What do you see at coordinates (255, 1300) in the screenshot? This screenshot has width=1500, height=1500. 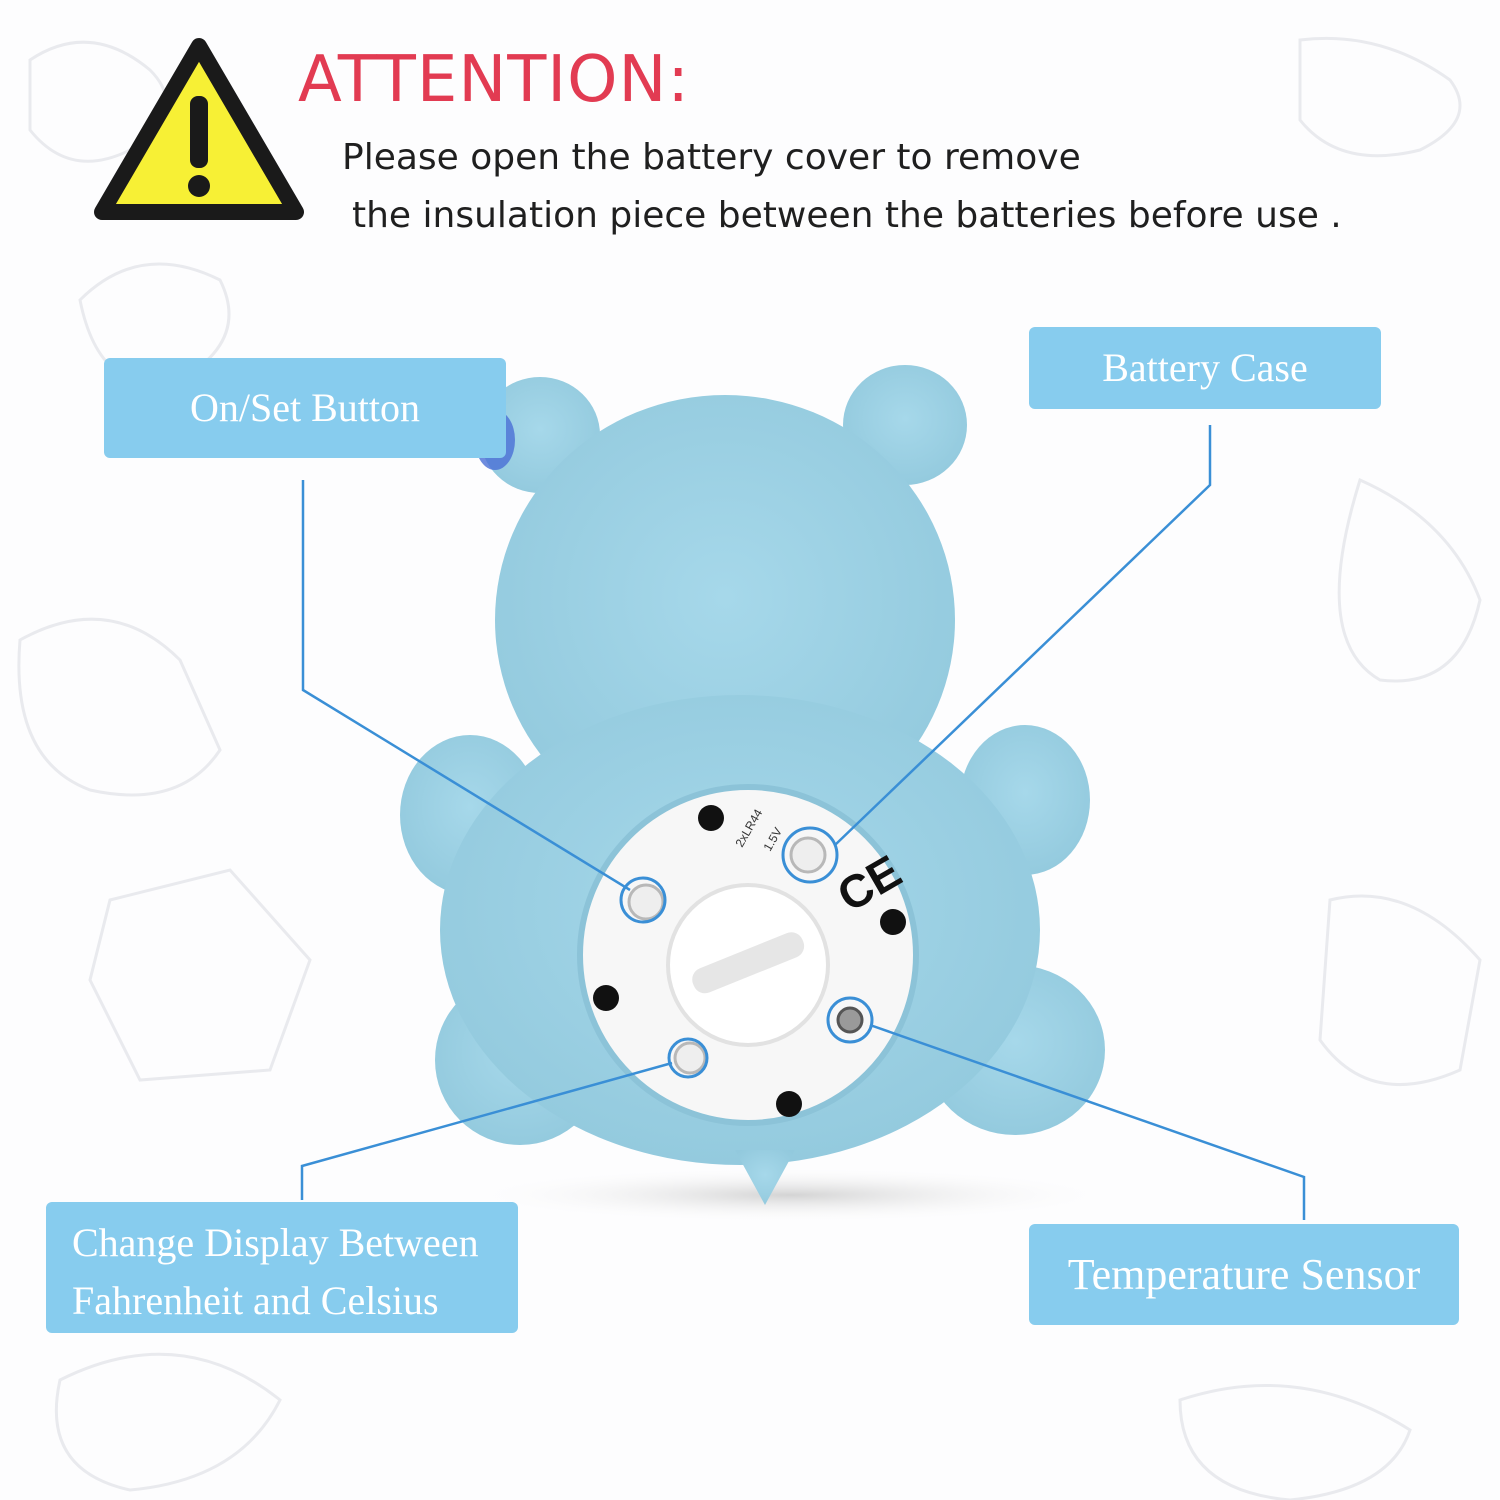 I see `label-change-display-line-2: Fahrenheit and Celsius` at bounding box center [255, 1300].